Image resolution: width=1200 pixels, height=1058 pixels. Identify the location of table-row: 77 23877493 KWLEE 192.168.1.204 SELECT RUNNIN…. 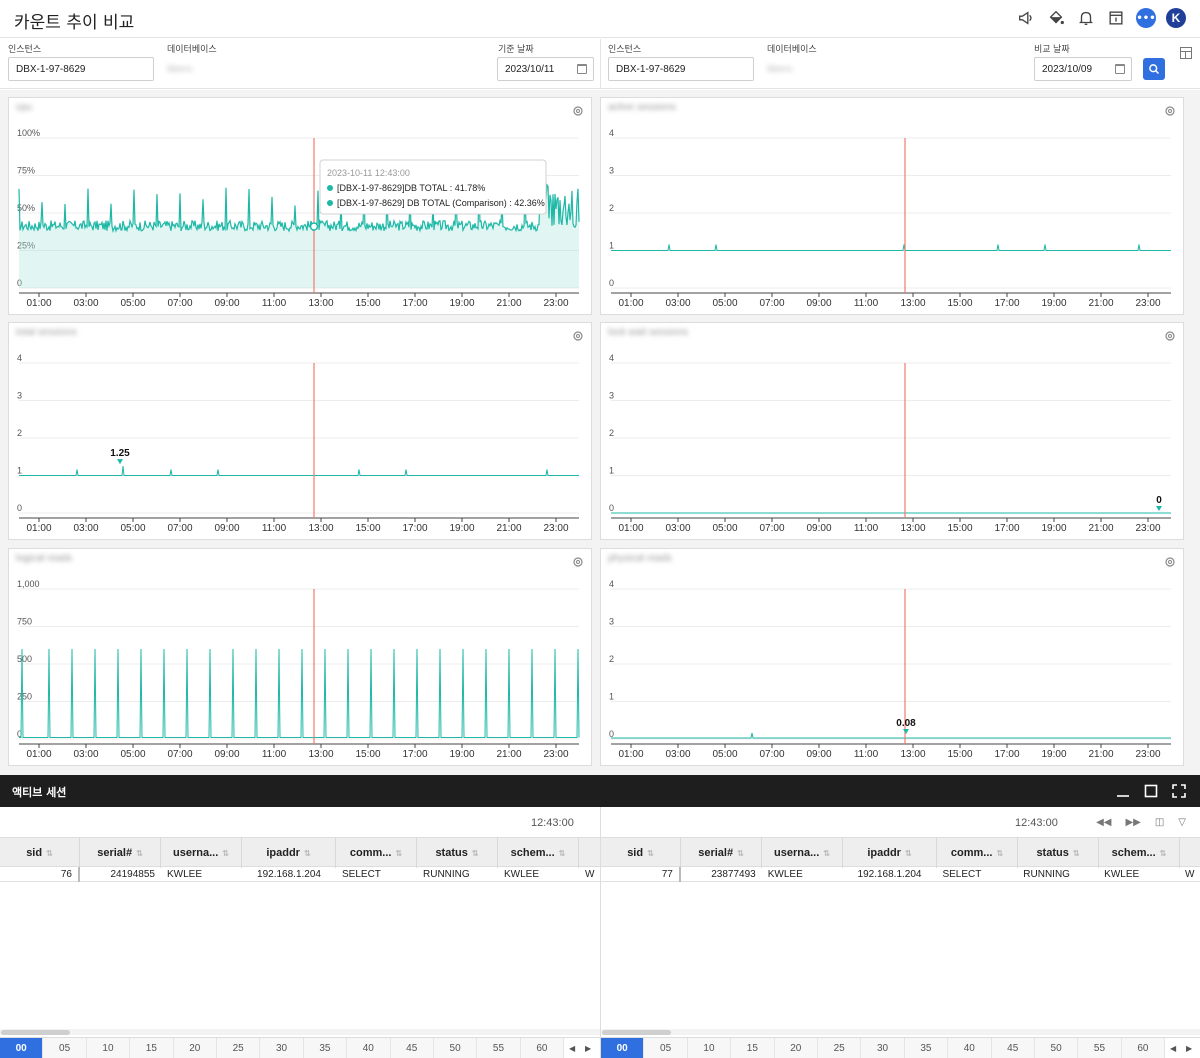
(900, 874).